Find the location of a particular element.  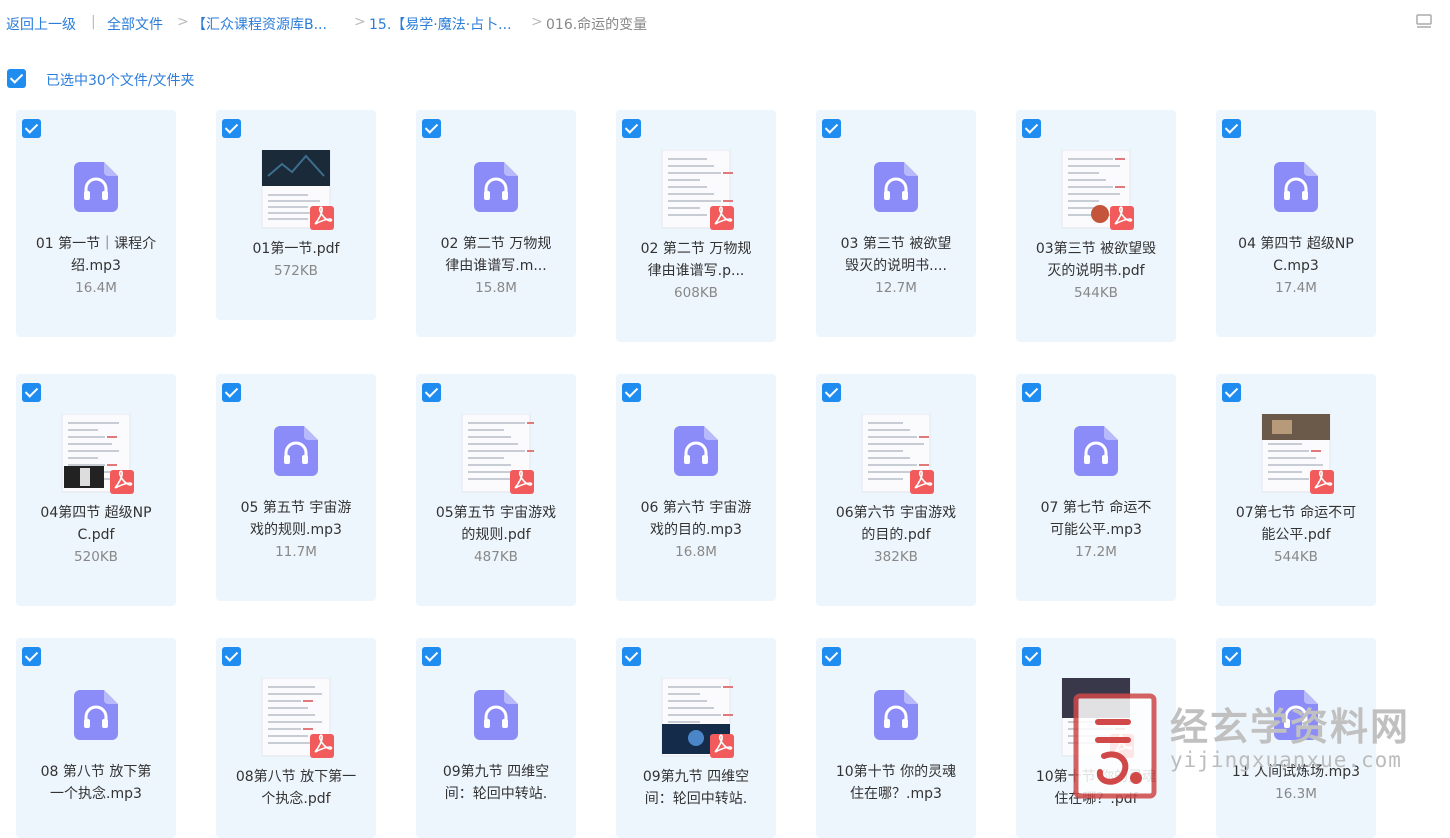

file-name-line-2: 的目的.pdf is located at coordinates (896, 535).